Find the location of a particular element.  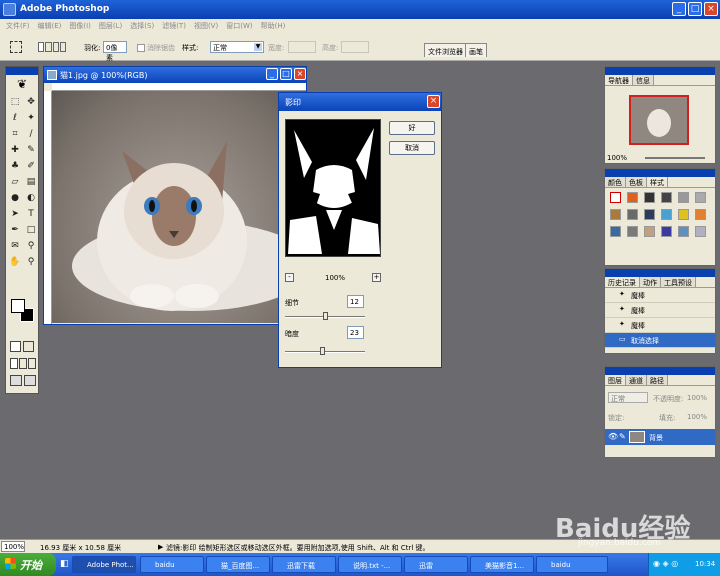

menu-filter: 滤镜(T) is located at coordinates (174, 26).